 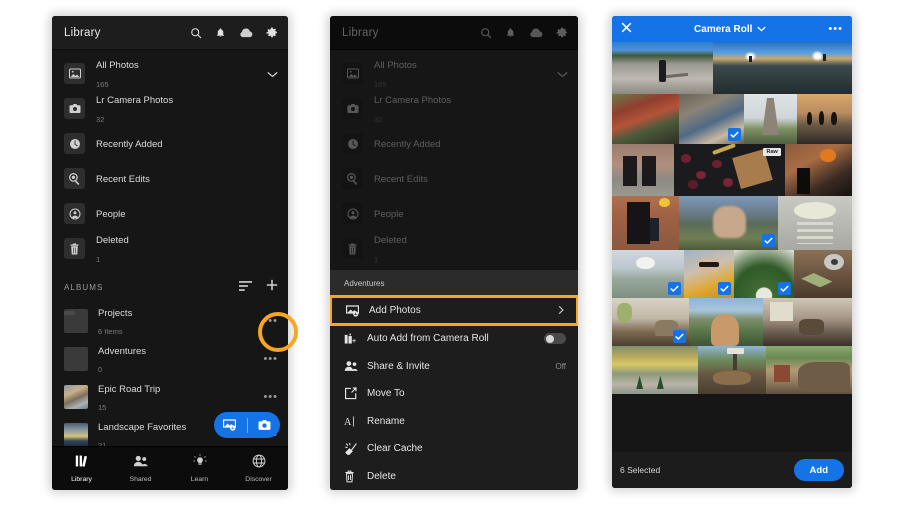 I want to click on camera-roll-title-group: Camera Roll, so click(x=730, y=29).